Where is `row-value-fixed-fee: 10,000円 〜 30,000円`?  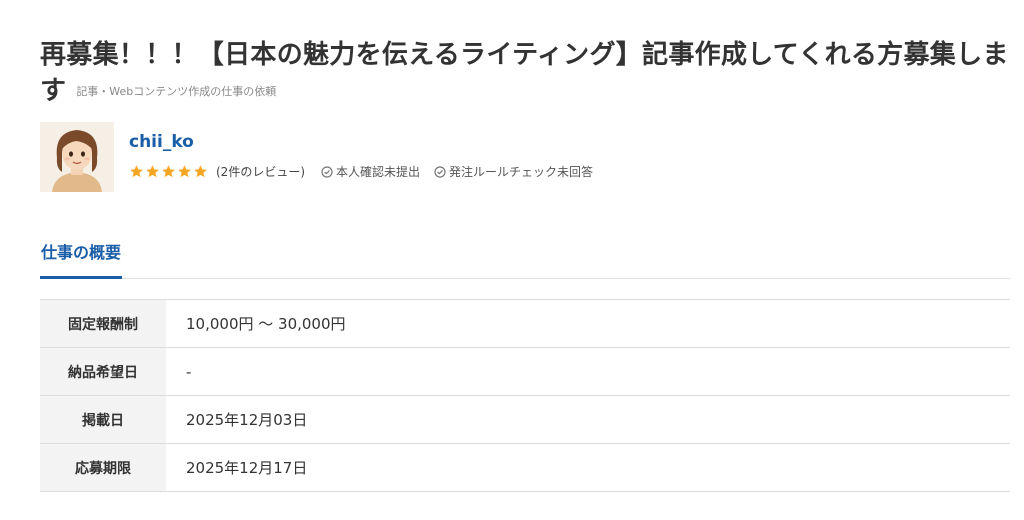 row-value-fixed-fee: 10,000円 〜 30,000円 is located at coordinates (266, 324).